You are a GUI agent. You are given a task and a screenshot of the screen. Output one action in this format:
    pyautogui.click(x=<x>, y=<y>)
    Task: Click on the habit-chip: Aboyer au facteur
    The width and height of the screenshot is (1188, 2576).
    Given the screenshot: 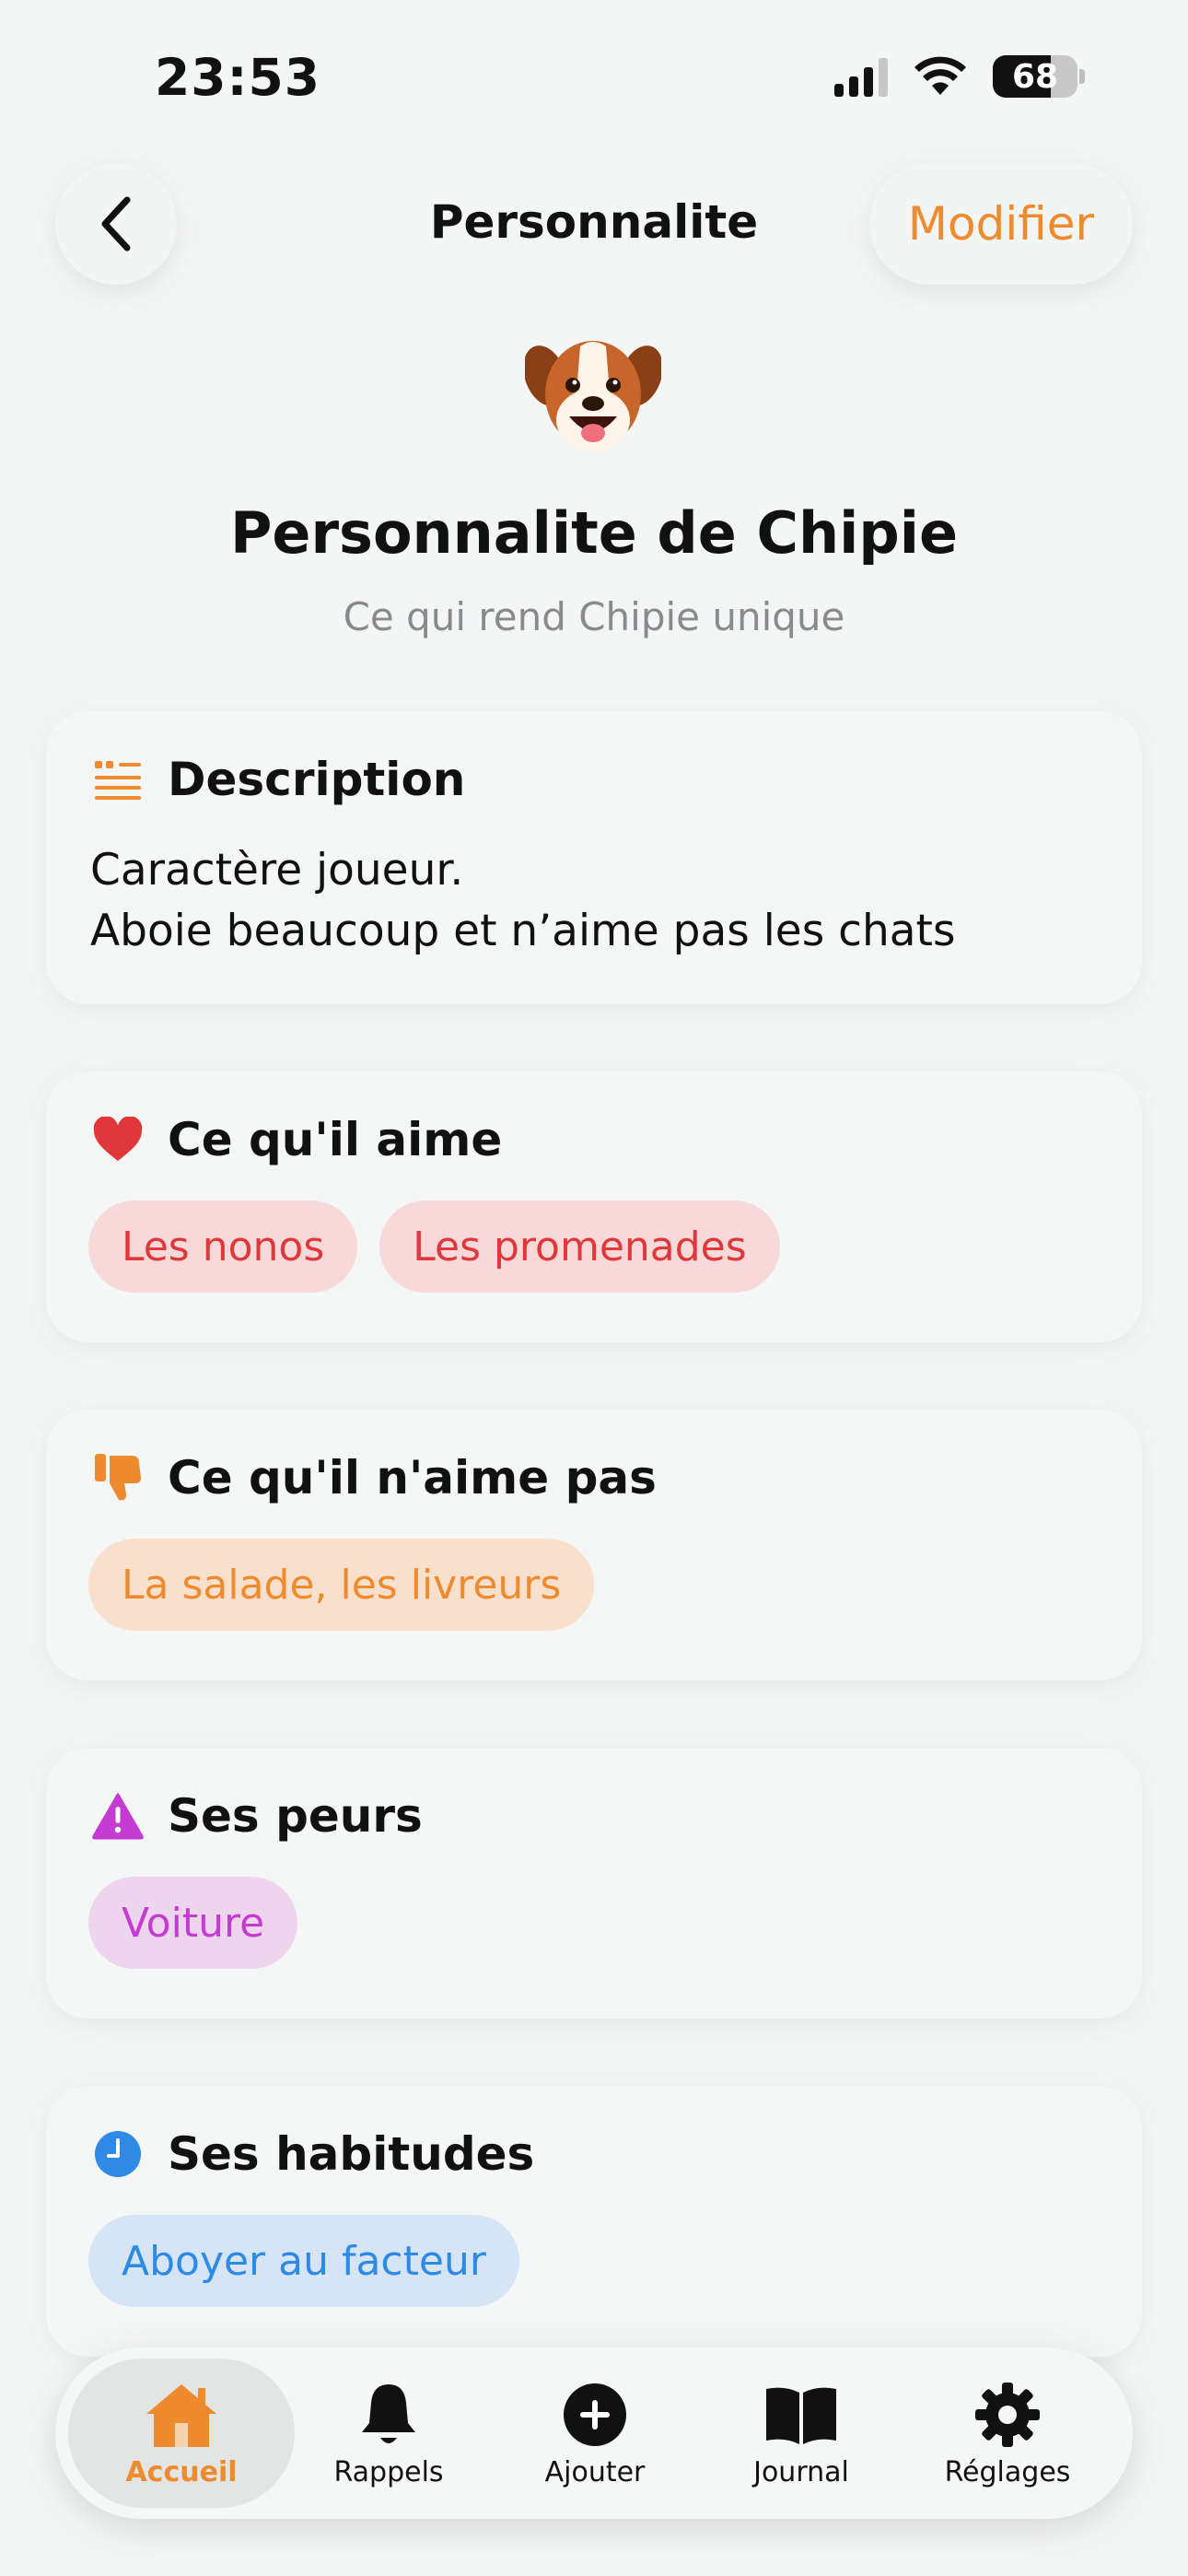 What is the action you would take?
    pyautogui.click(x=303, y=2261)
    